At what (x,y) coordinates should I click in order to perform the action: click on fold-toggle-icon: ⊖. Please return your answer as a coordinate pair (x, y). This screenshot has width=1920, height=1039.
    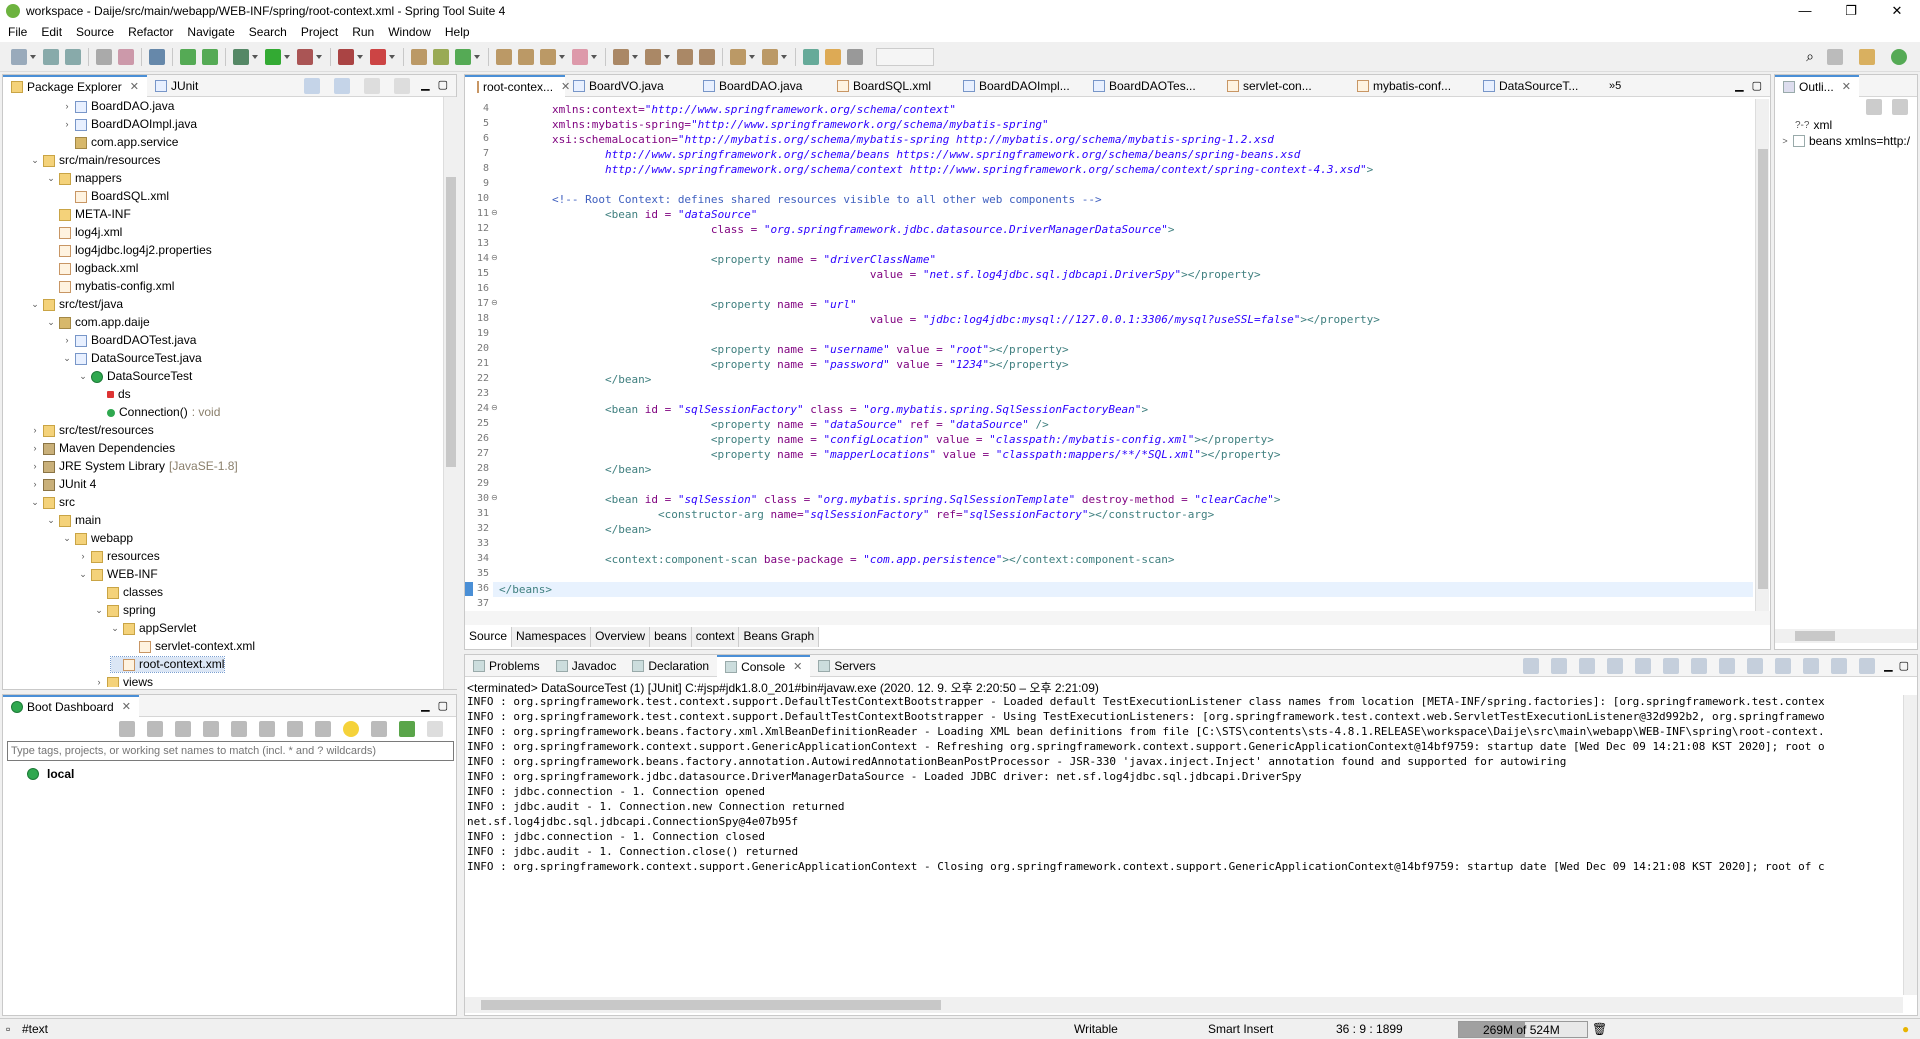
    Looking at the image, I should click on (494, 497).